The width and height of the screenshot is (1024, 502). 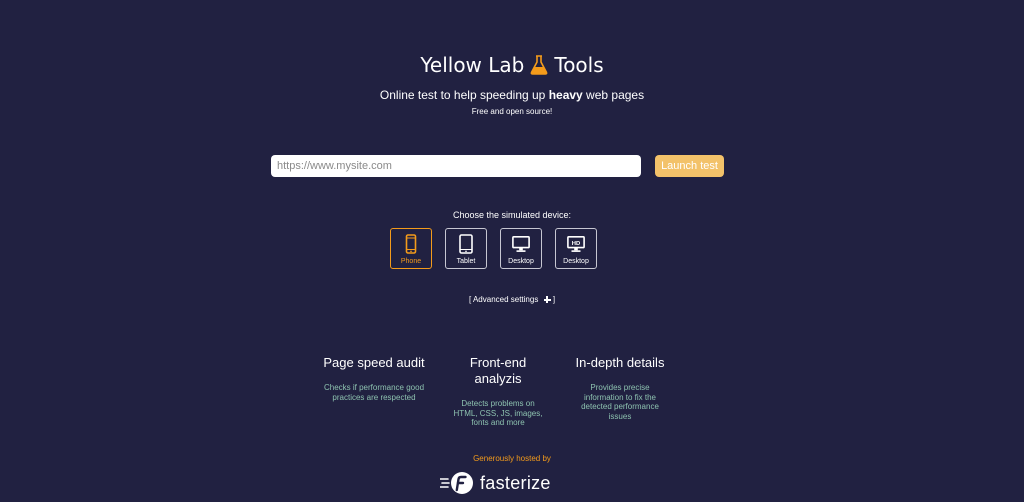 What do you see at coordinates (456, 483) in the screenshot?
I see `fasterize-icon` at bounding box center [456, 483].